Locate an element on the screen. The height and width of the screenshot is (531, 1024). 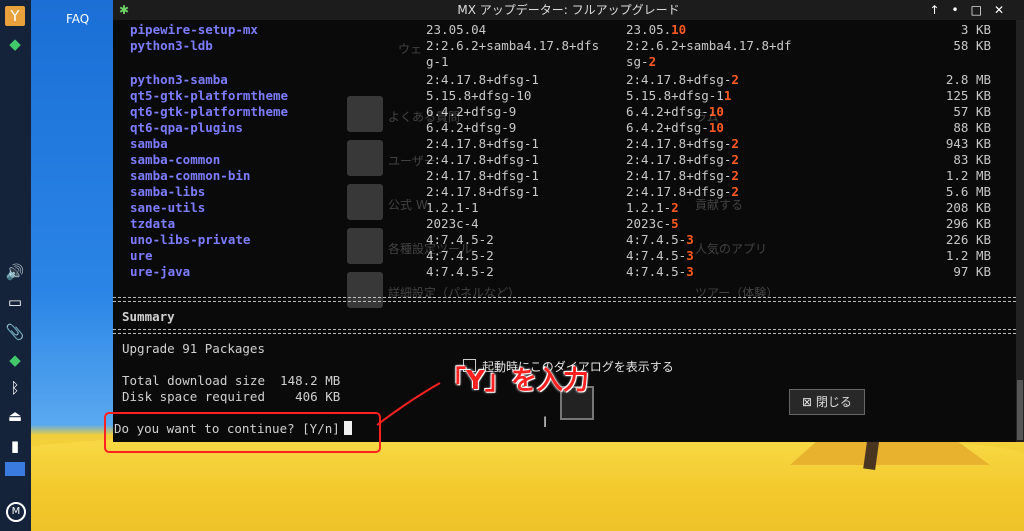
package-name: samba-libs is located at coordinates (168, 191).